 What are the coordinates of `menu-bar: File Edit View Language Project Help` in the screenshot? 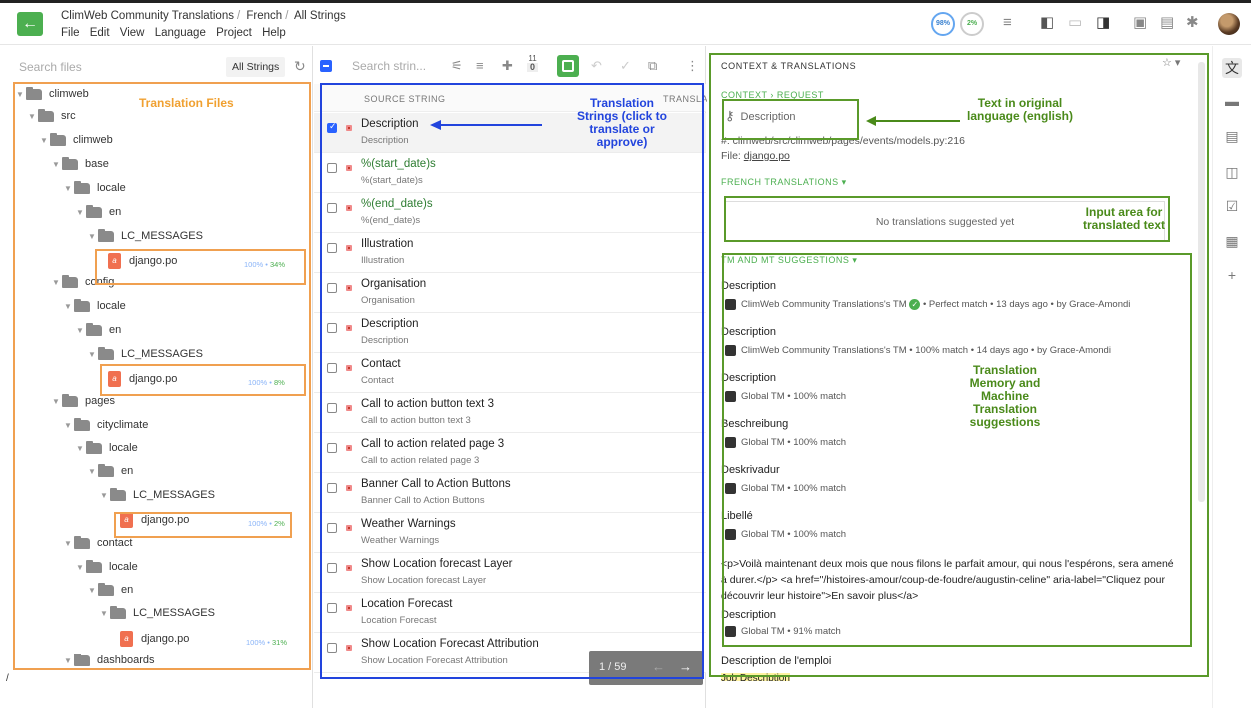 It's located at (177, 33).